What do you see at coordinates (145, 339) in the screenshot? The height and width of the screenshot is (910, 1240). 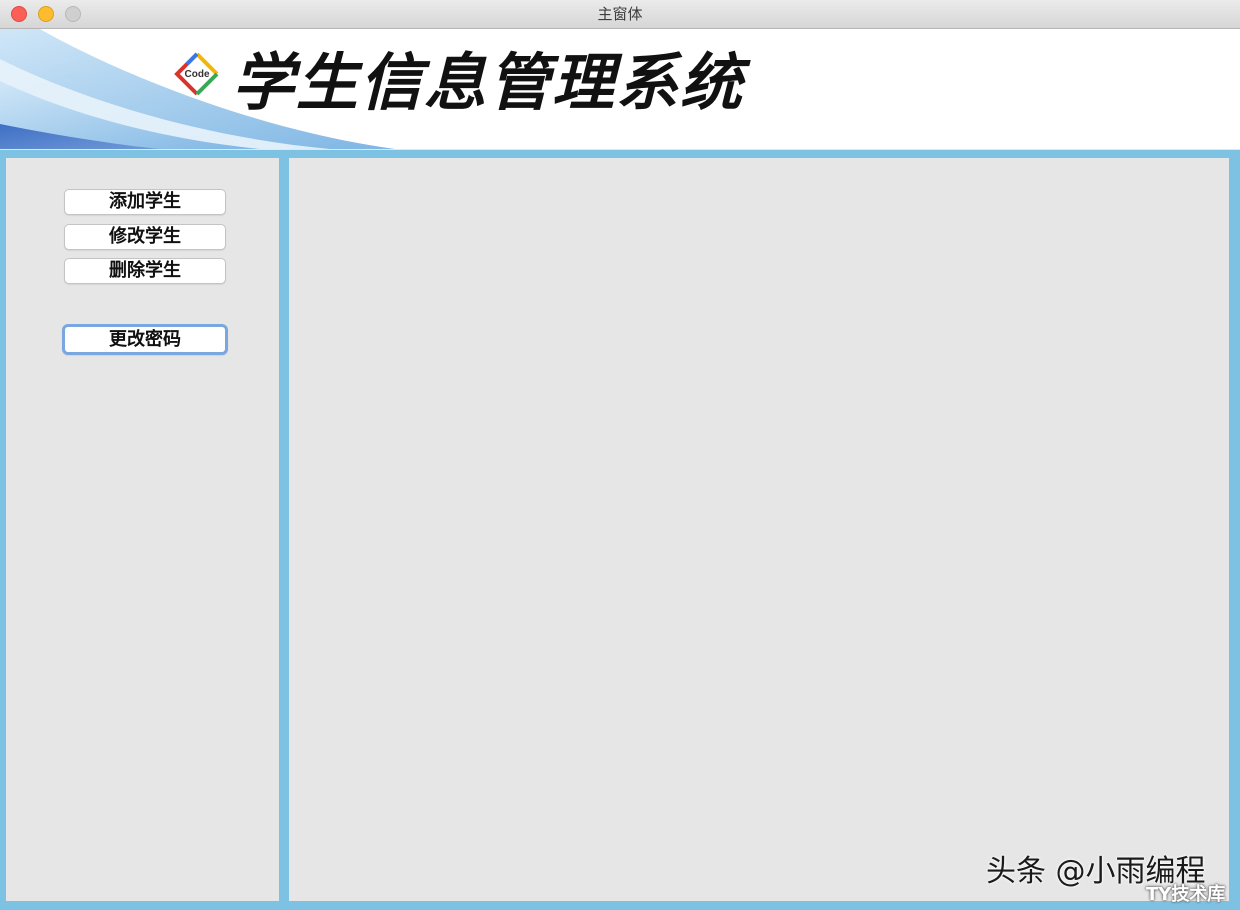 I see `change-password-button: 更改密码` at bounding box center [145, 339].